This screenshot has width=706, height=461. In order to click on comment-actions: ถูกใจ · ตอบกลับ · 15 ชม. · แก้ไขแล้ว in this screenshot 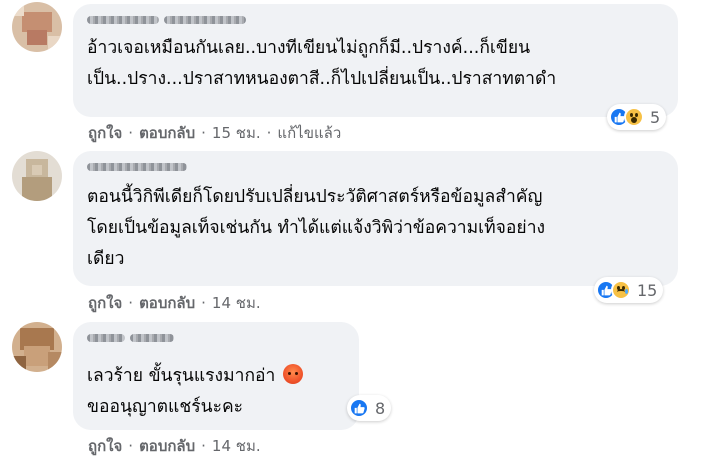, I will do `click(214, 133)`.